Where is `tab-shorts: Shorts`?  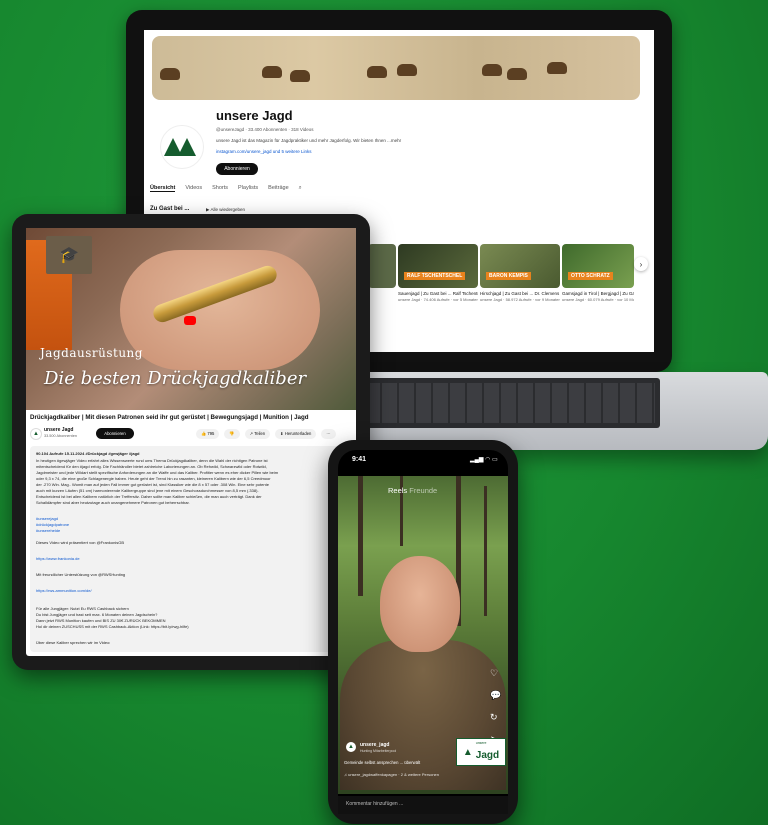
tab-shorts: Shorts is located at coordinates (220, 188).